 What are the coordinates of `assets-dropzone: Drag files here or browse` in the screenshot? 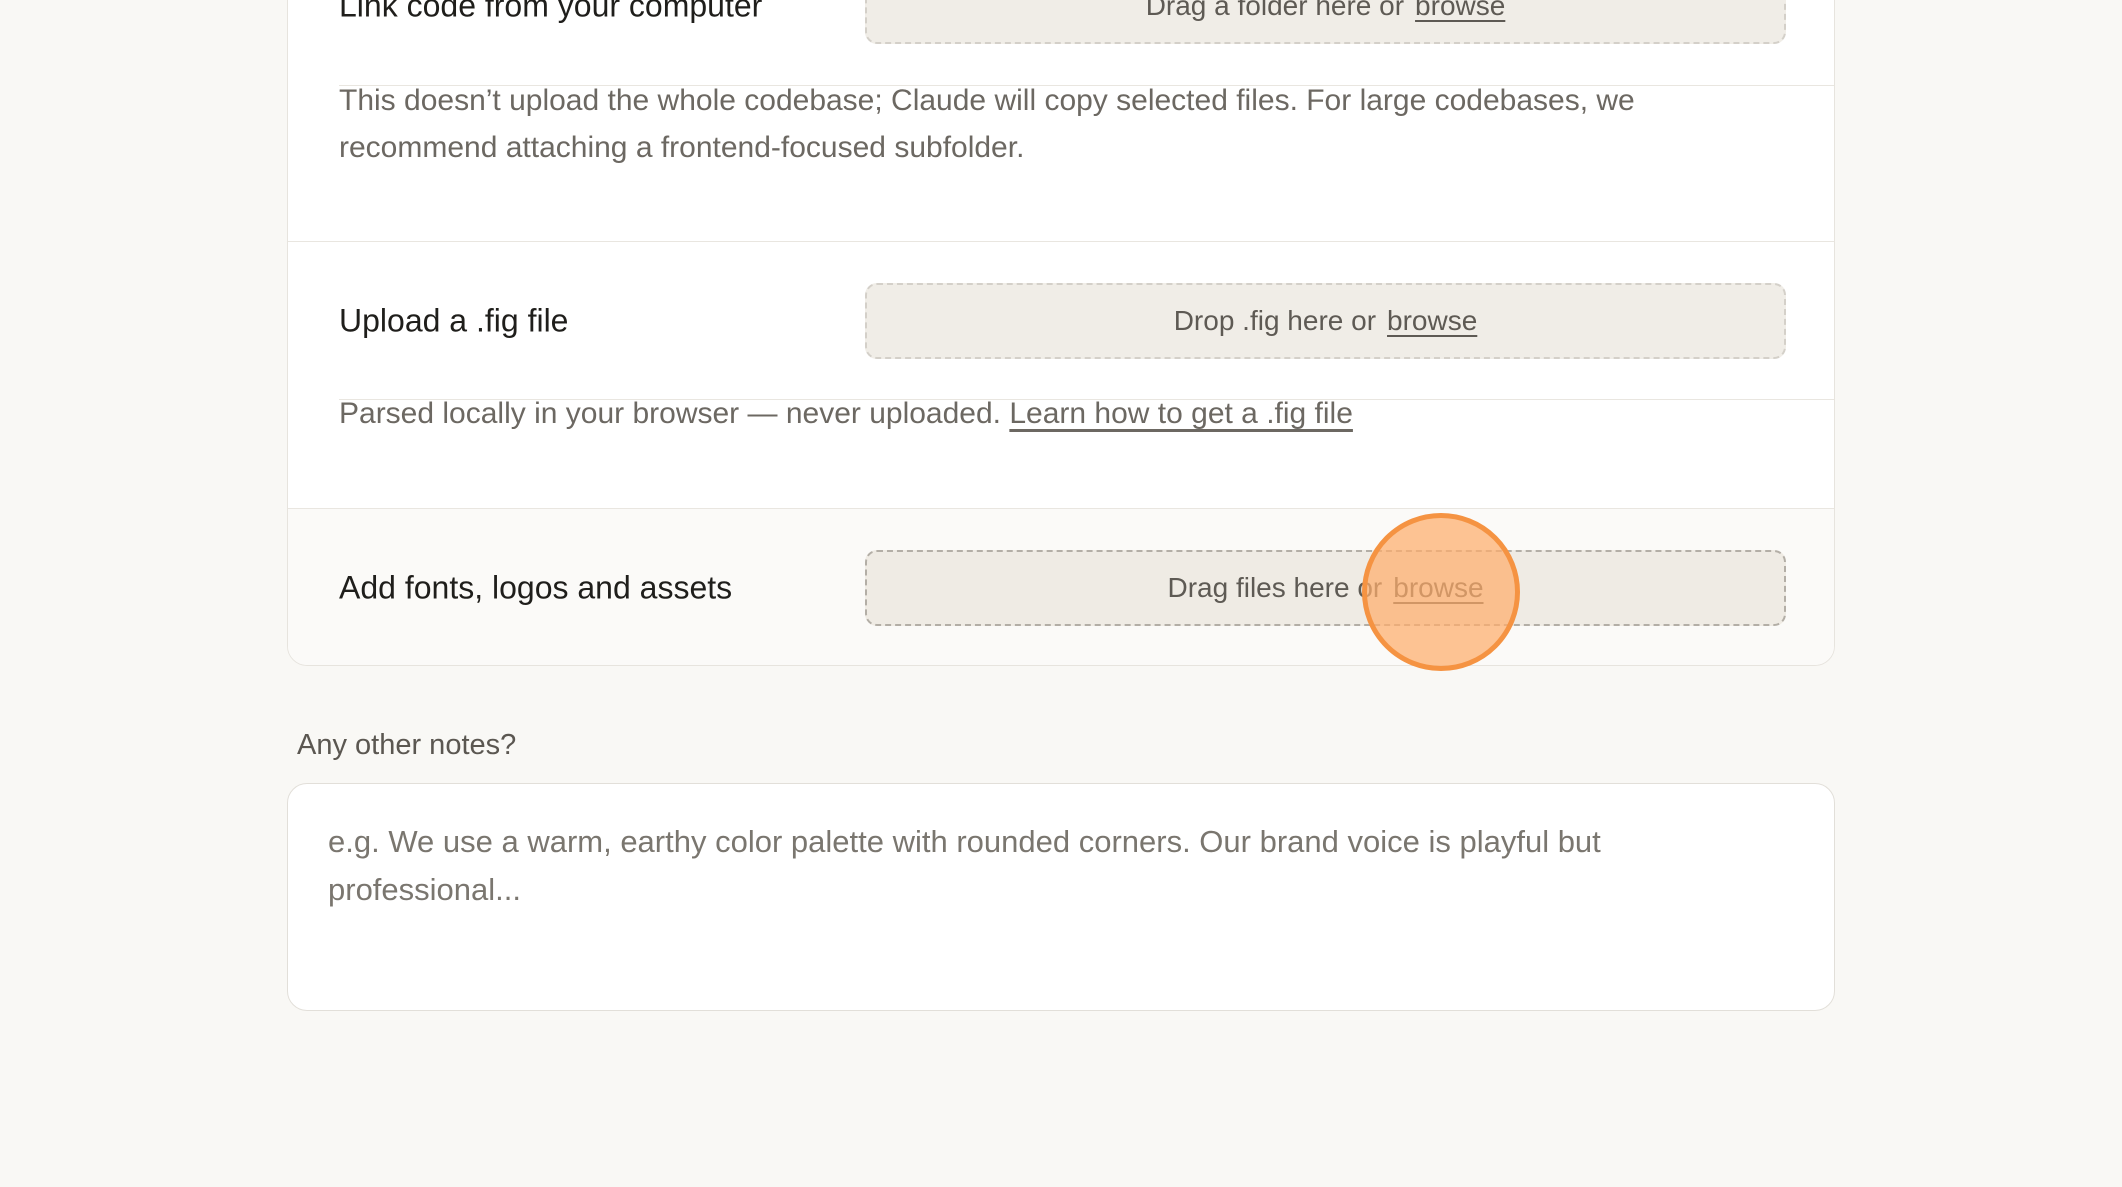 It's located at (1325, 588).